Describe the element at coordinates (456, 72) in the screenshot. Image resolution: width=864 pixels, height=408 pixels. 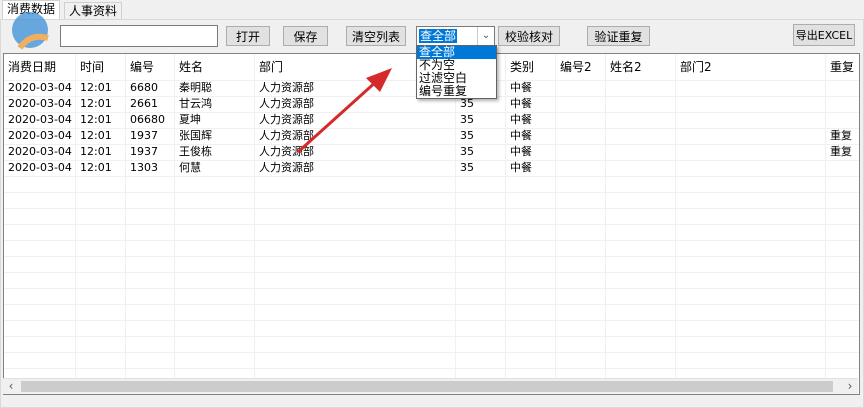
I see `filter-dropdown-list: 查全部 不为空 过滤空白 编号重复` at that location.